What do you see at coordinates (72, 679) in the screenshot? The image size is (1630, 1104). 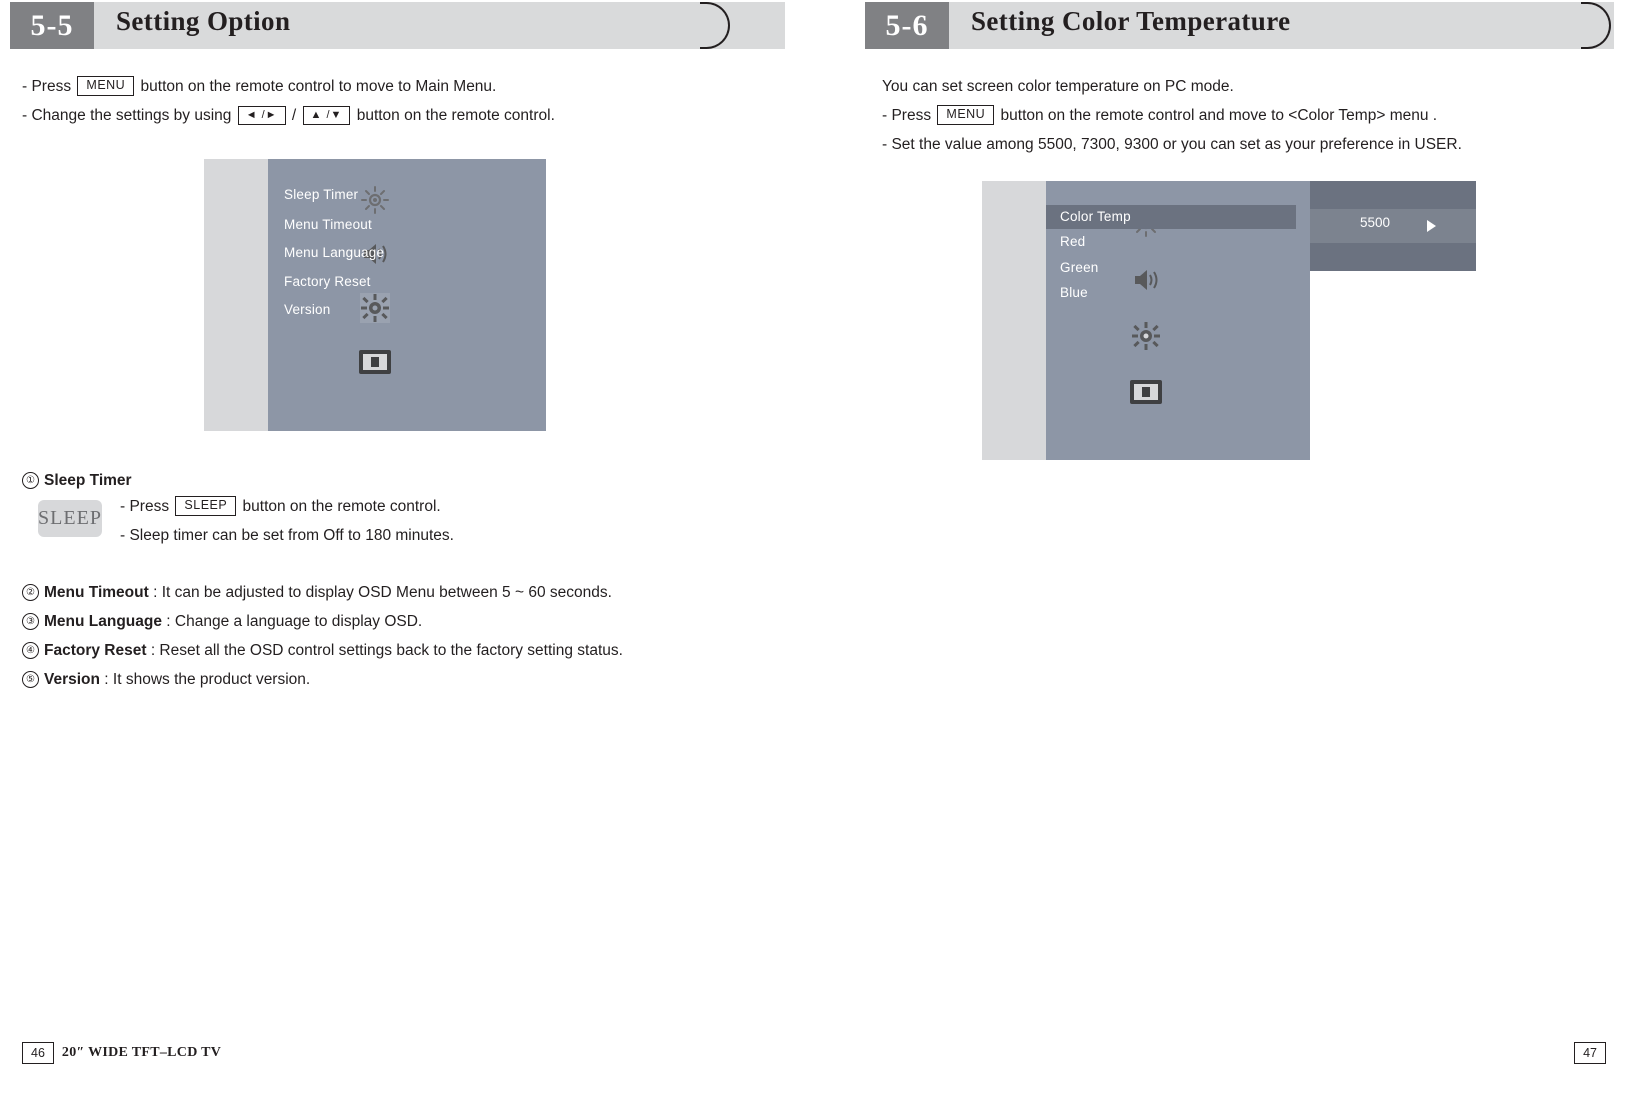 I see `numbered-item-5-label: Version` at bounding box center [72, 679].